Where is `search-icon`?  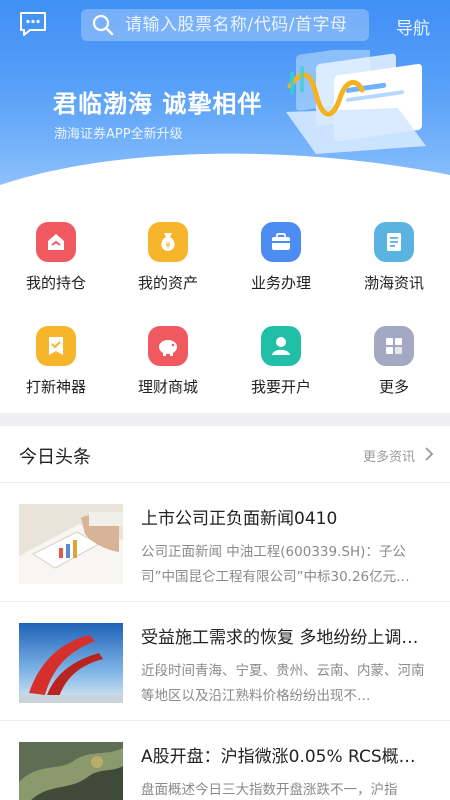
search-icon is located at coordinates (103, 25).